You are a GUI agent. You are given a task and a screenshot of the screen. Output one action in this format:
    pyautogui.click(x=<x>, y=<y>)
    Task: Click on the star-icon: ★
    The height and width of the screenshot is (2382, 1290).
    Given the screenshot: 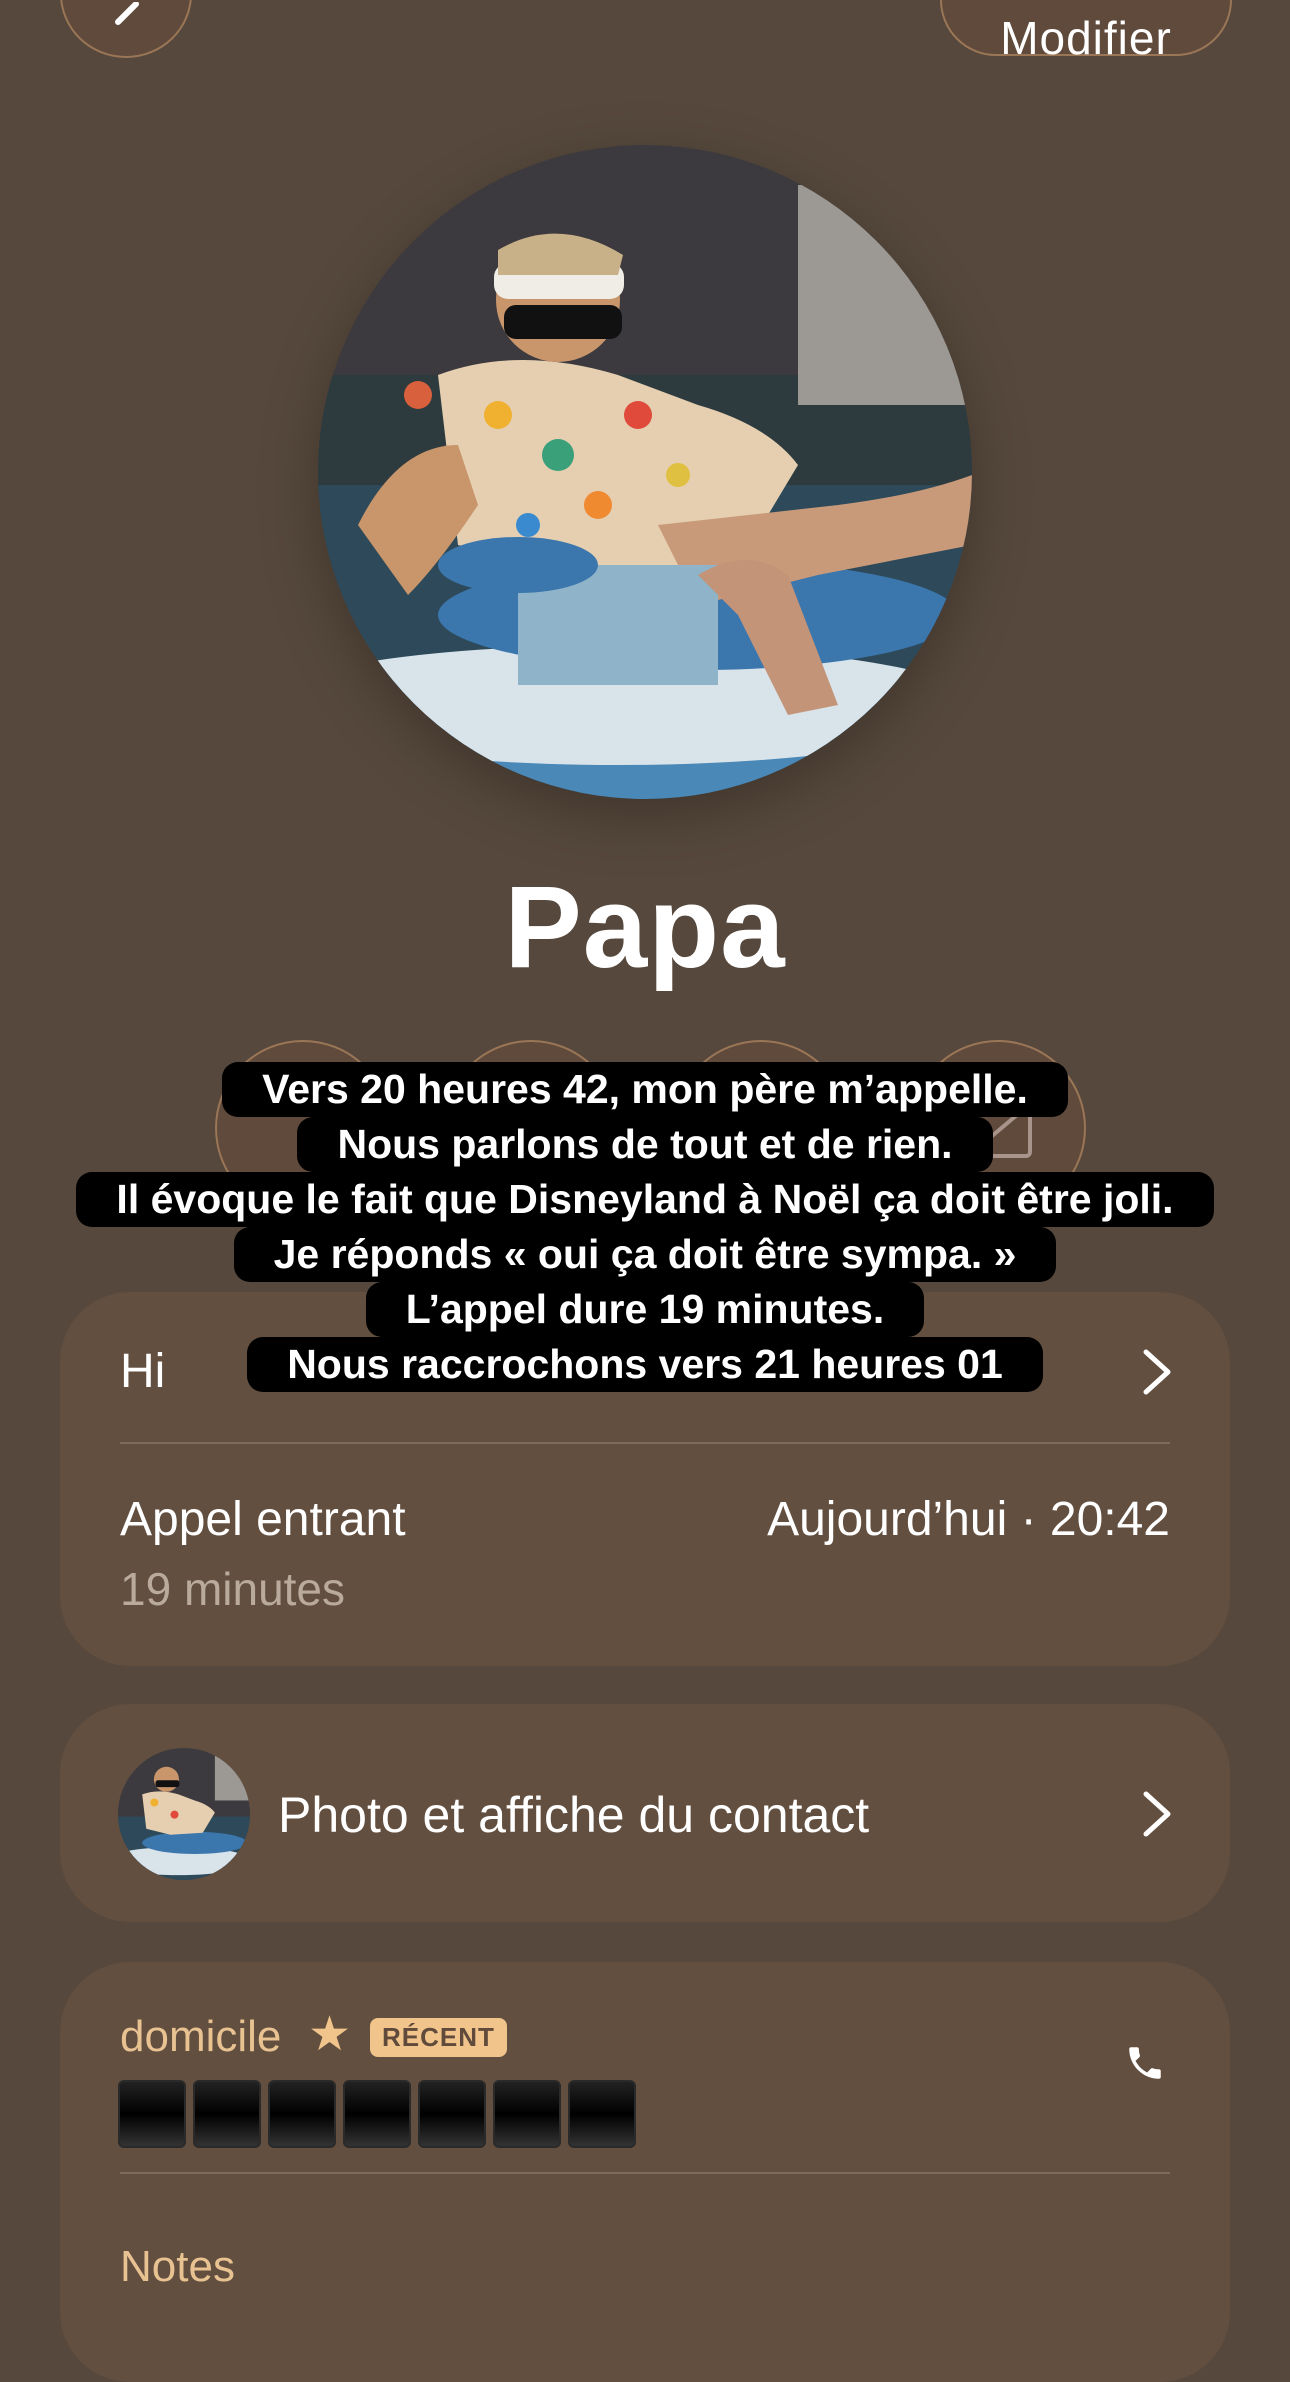 What is the action you would take?
    pyautogui.click(x=330, y=2034)
    